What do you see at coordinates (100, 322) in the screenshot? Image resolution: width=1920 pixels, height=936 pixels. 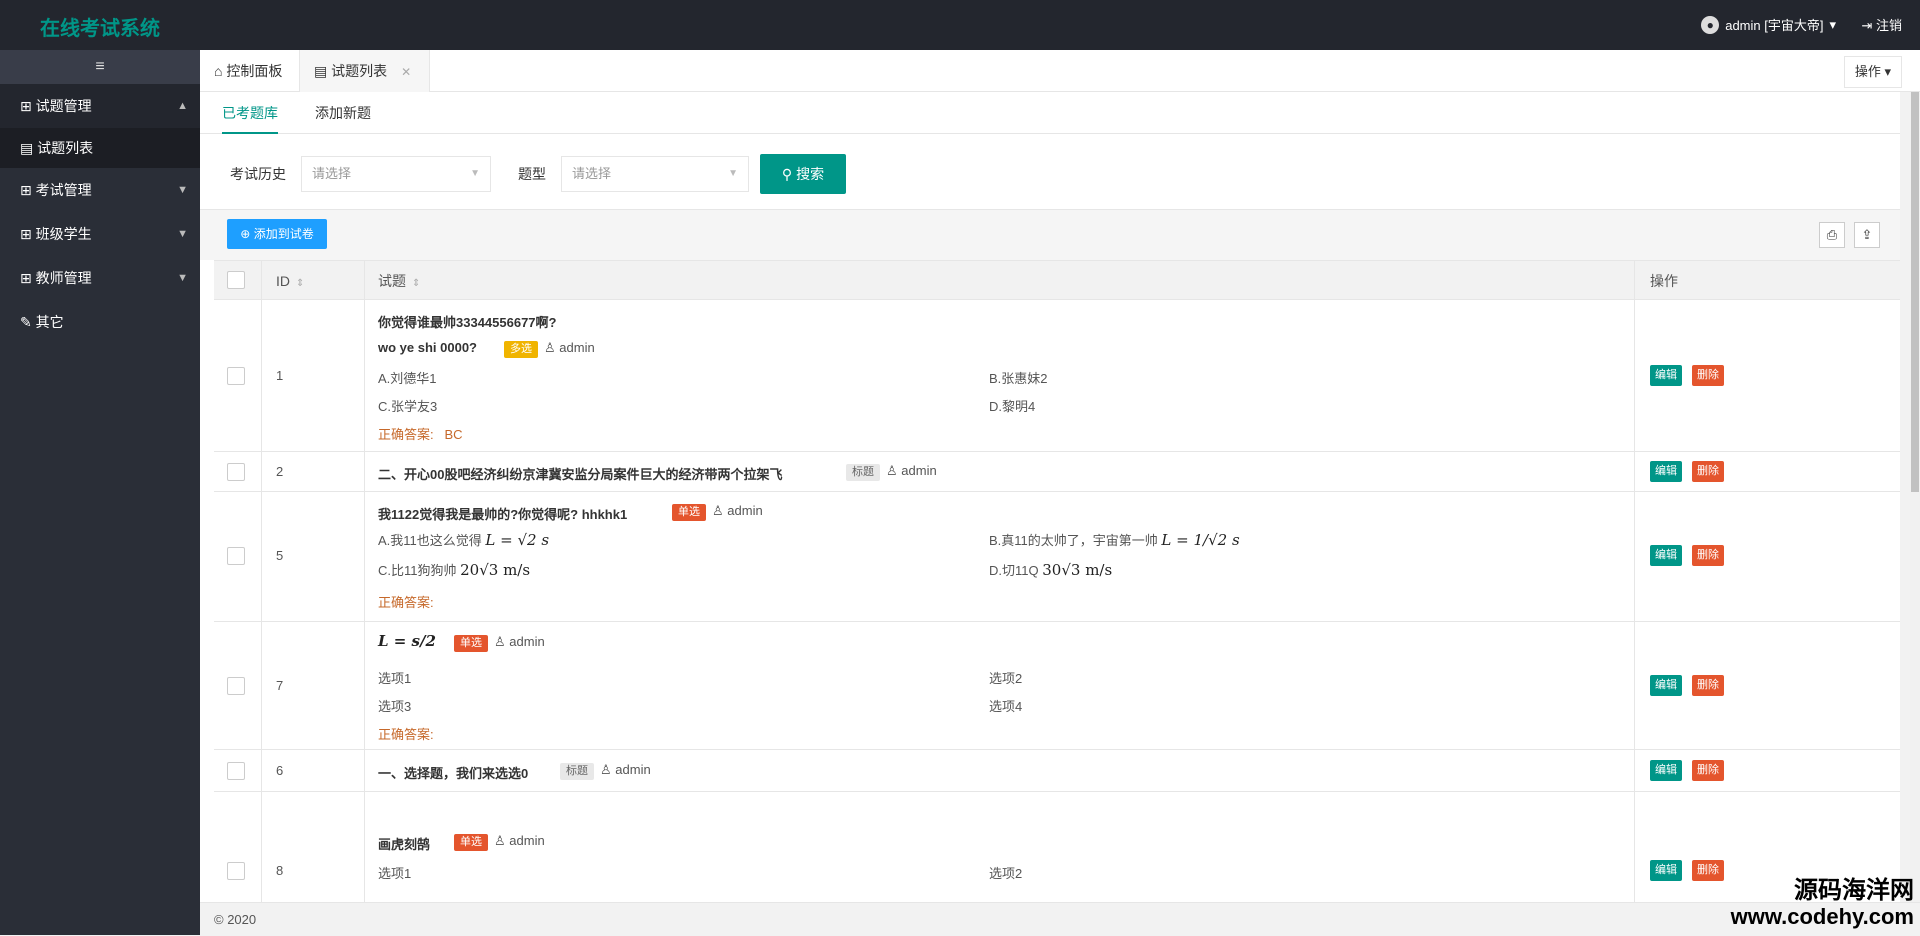 I see `sidebar-item-other: ✎ 其它` at bounding box center [100, 322].